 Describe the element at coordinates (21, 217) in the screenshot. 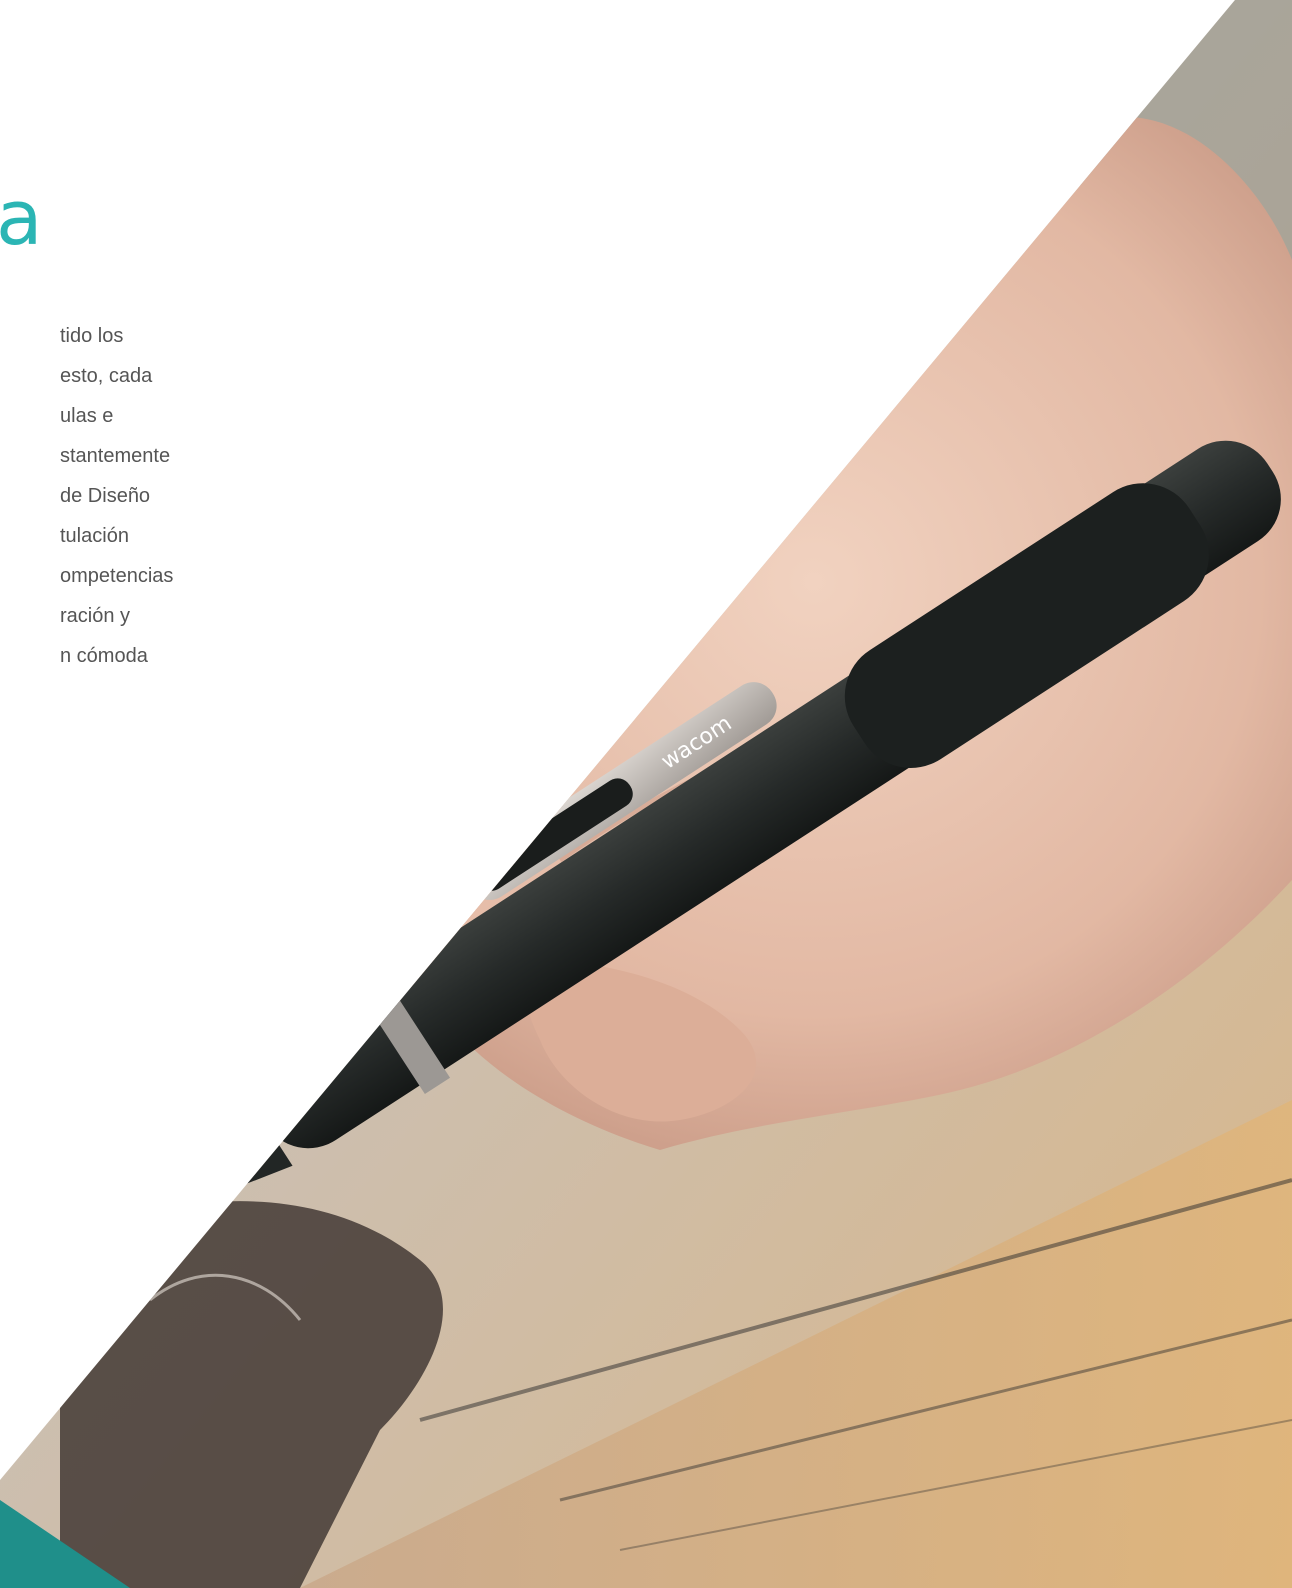

I see `section-heading-fragment: a` at that location.